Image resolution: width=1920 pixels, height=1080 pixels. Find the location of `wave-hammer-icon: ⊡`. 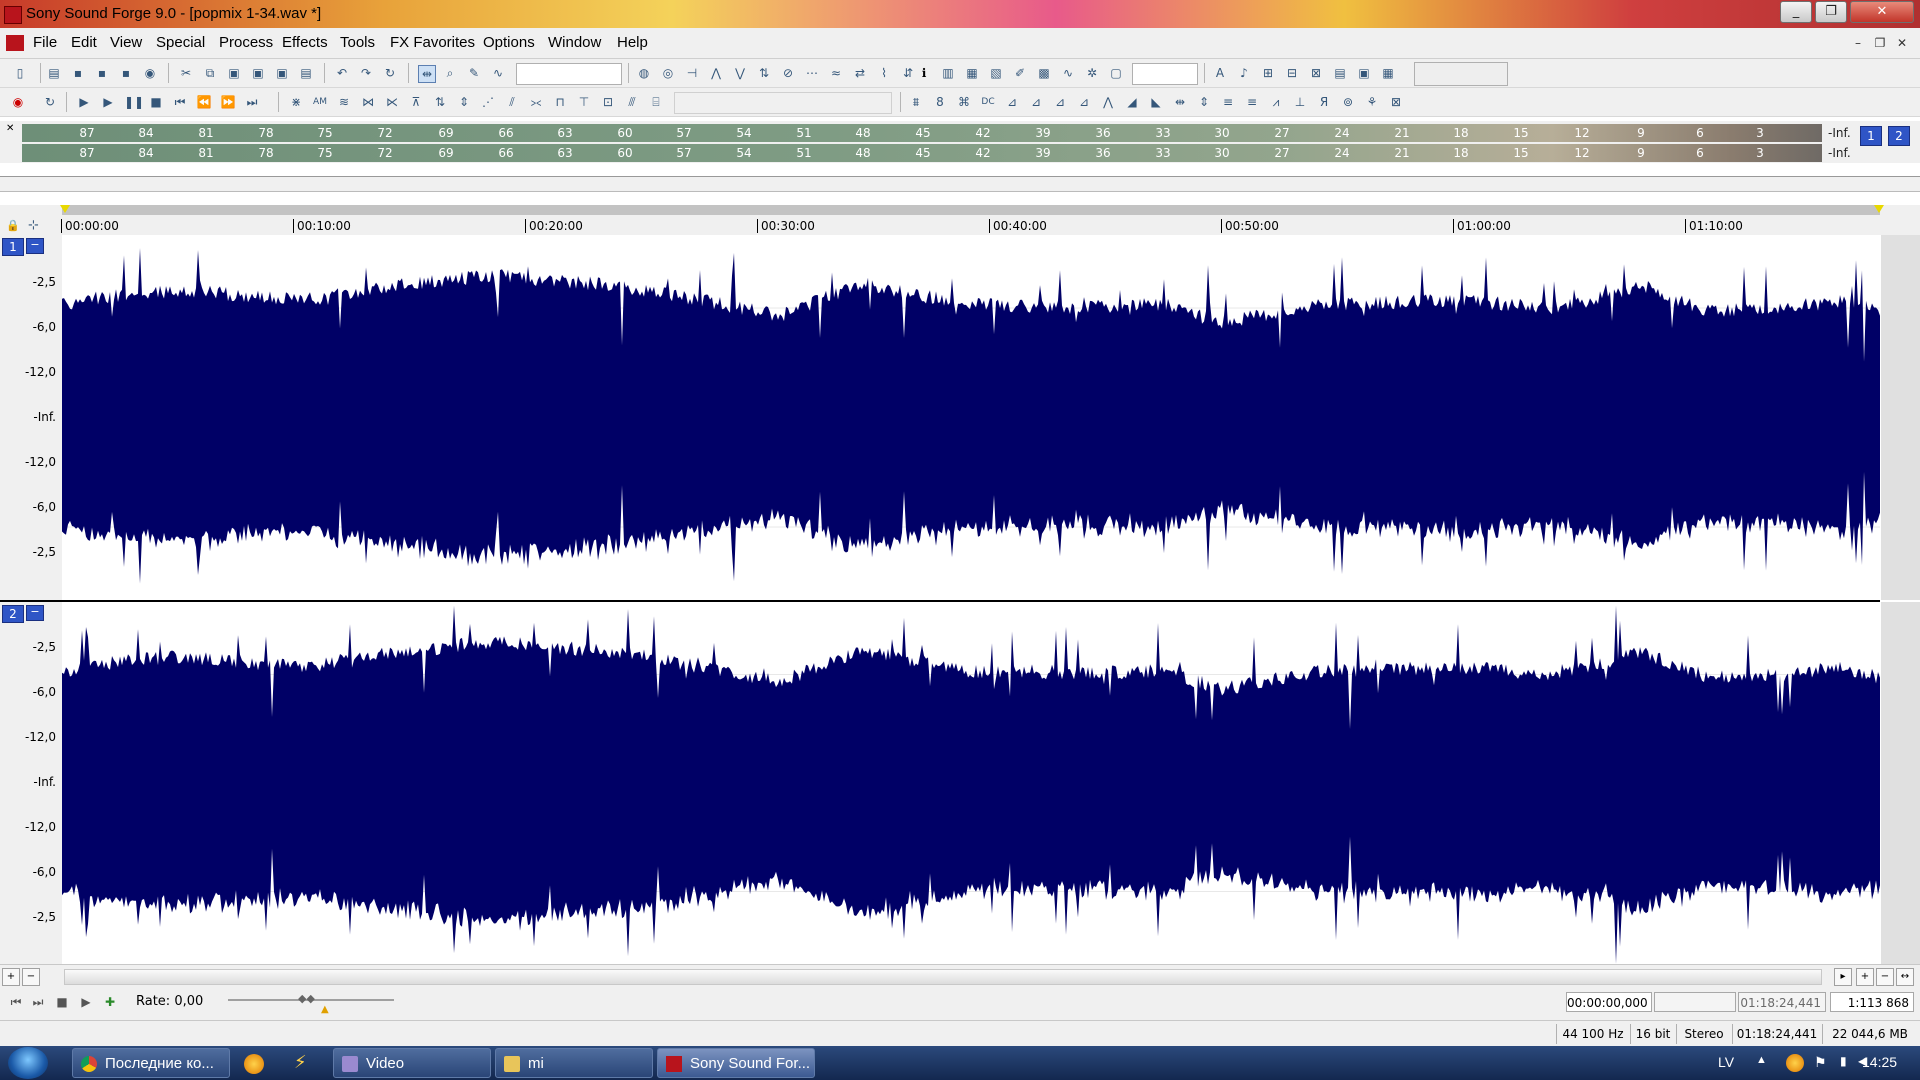

wave-hammer-icon: ⊡ is located at coordinates (608, 102).